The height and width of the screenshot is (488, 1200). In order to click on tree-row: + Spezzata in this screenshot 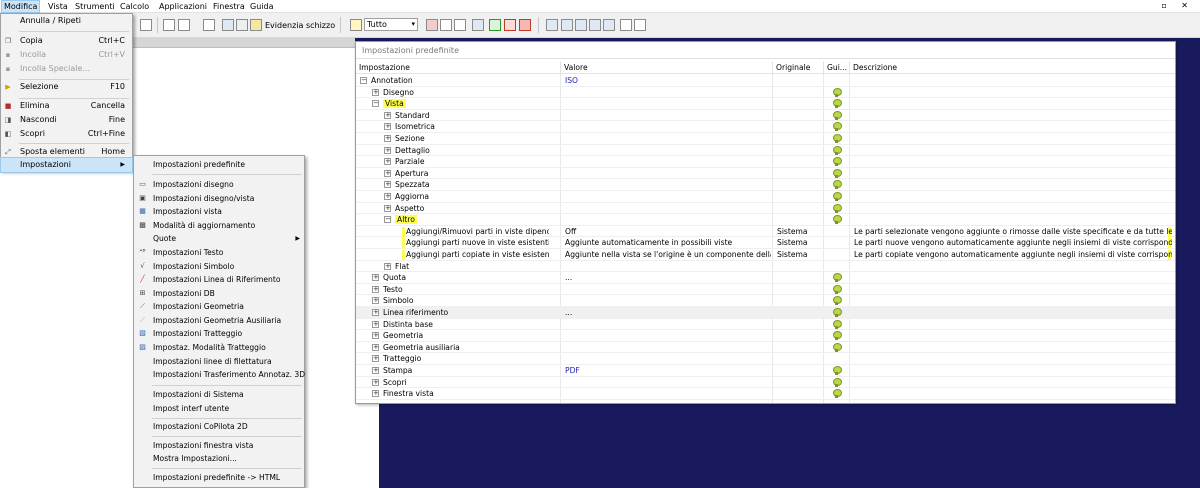, I will do `click(765, 185)`.